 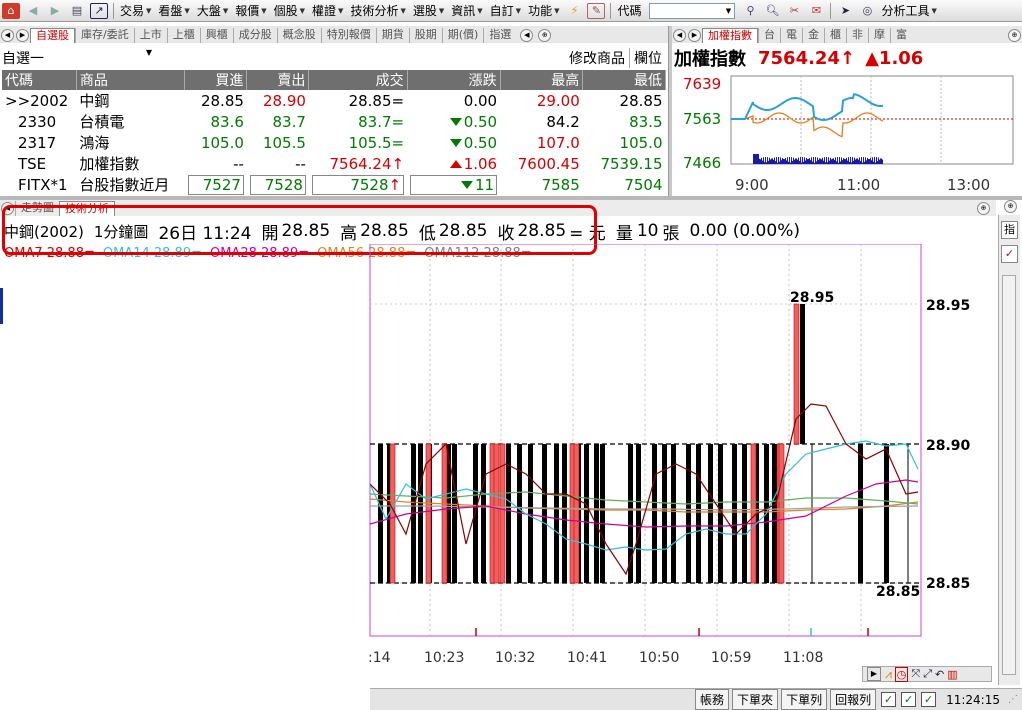 I want to click on tab-stock-futures: 股期, so click(x=425, y=35).